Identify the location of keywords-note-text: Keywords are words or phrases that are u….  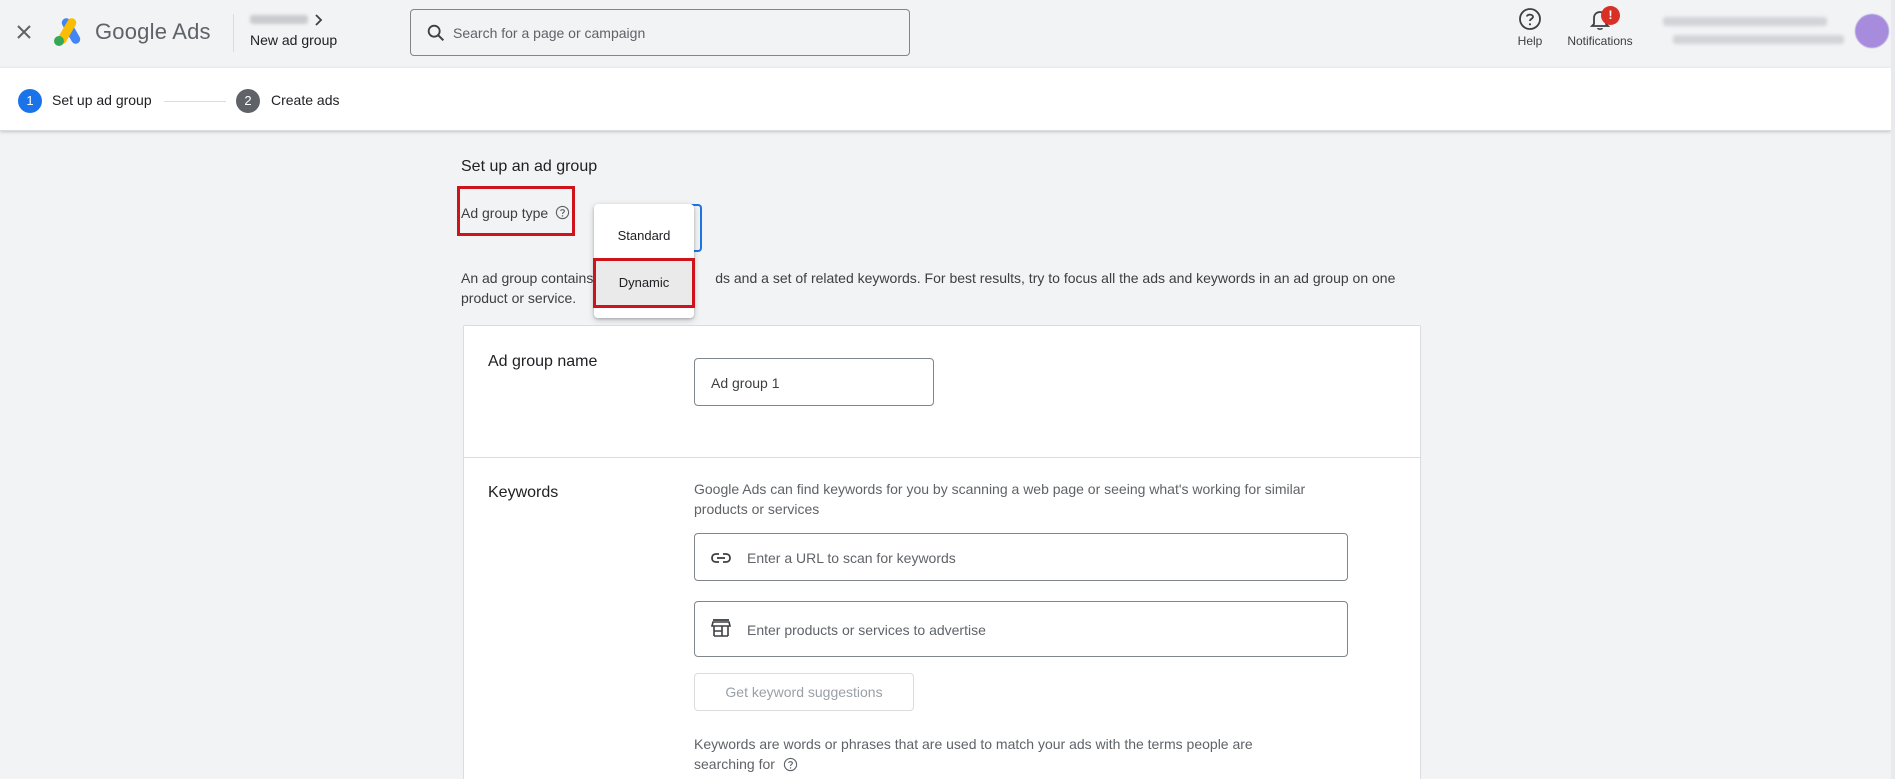
(973, 754).